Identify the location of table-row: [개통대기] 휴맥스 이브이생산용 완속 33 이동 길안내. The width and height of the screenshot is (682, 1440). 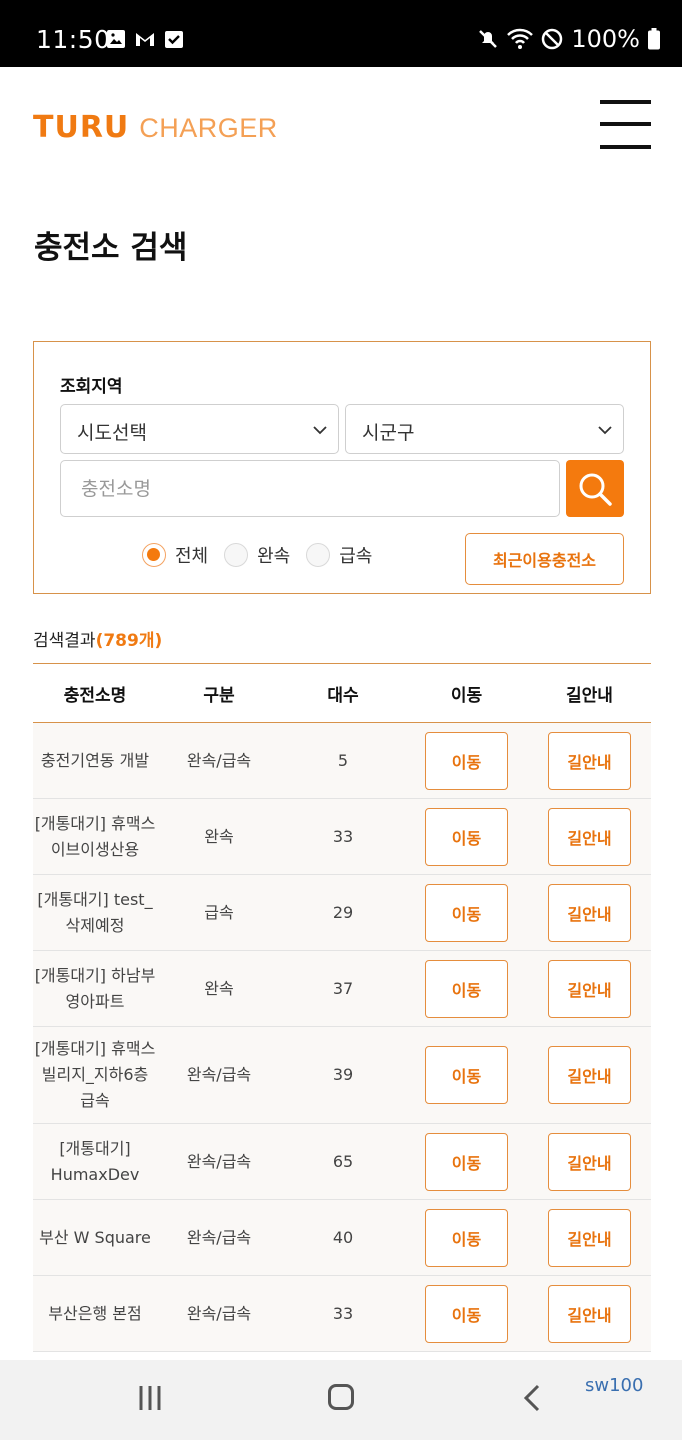
(342, 837).